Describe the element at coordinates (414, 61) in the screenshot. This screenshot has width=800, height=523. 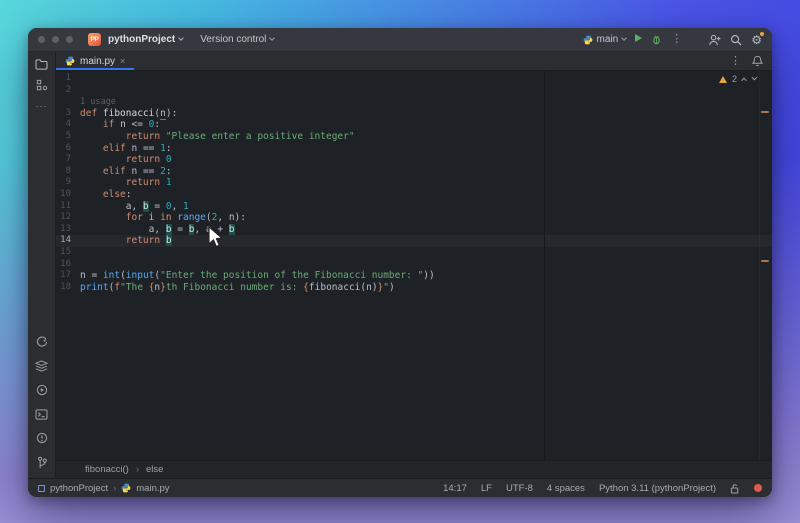
I see `editor-tab-bar: main.py × ⋮` at that location.